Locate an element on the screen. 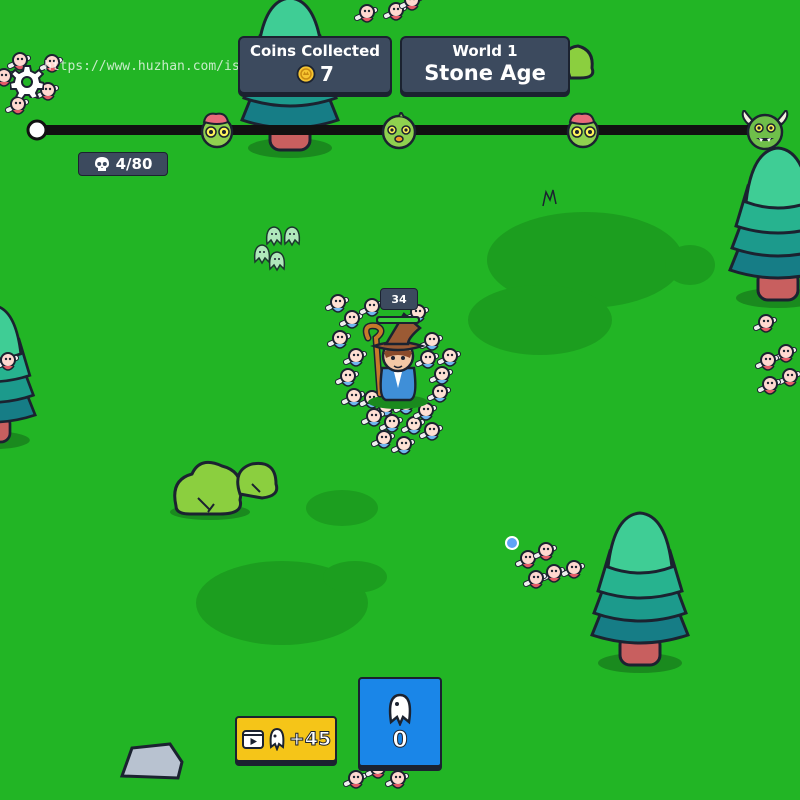 Image resolution: width=800 pixels, height=800 pixels. coins-row: 7 is located at coordinates (315, 74).